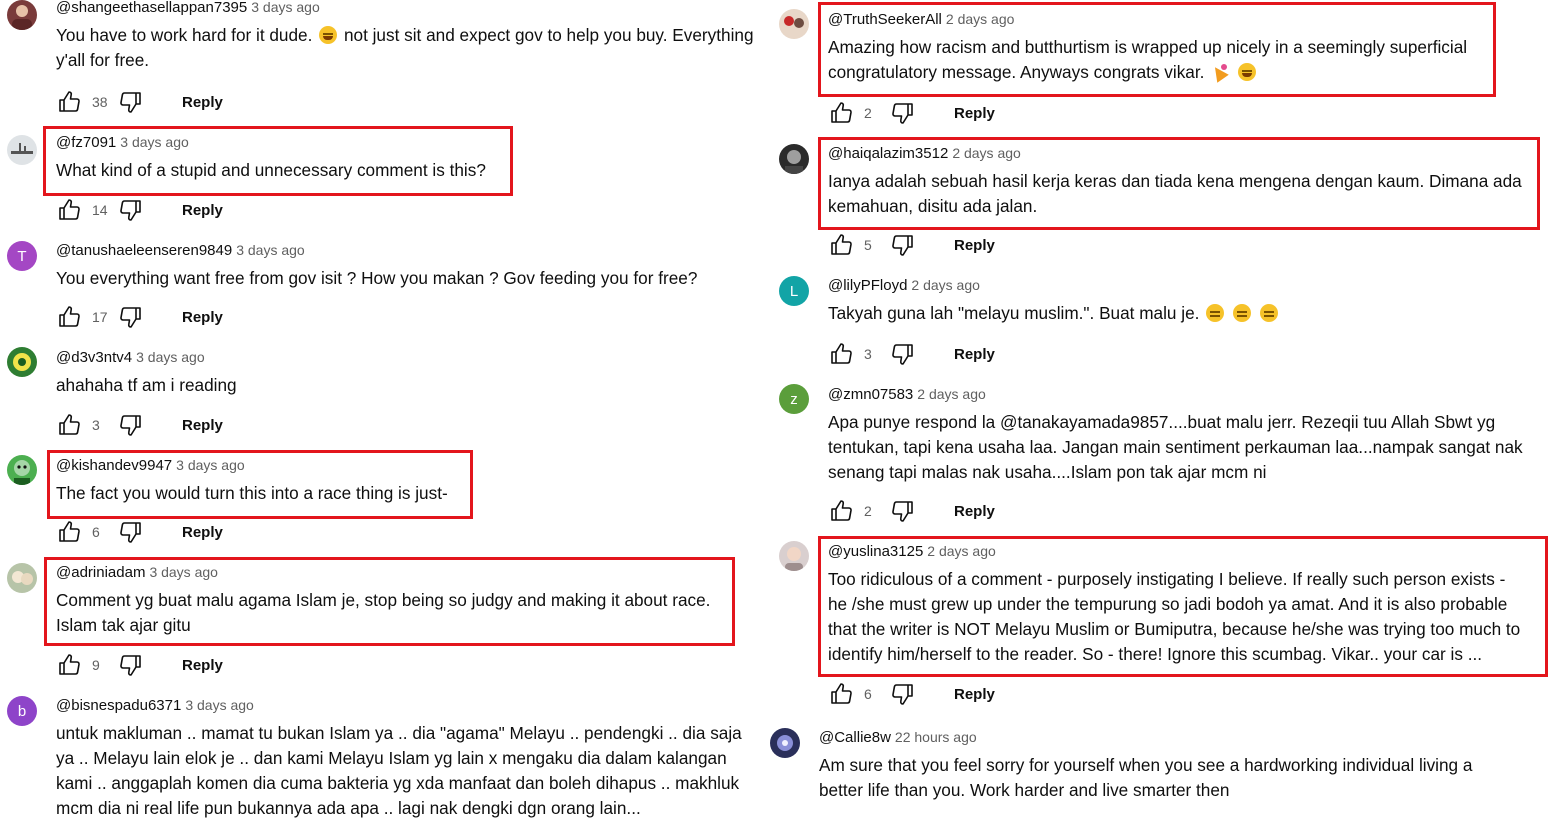 This screenshot has width=1562, height=828. Describe the element at coordinates (875, 551) in the screenshot. I see `comment-author: @yuslina3125` at that location.